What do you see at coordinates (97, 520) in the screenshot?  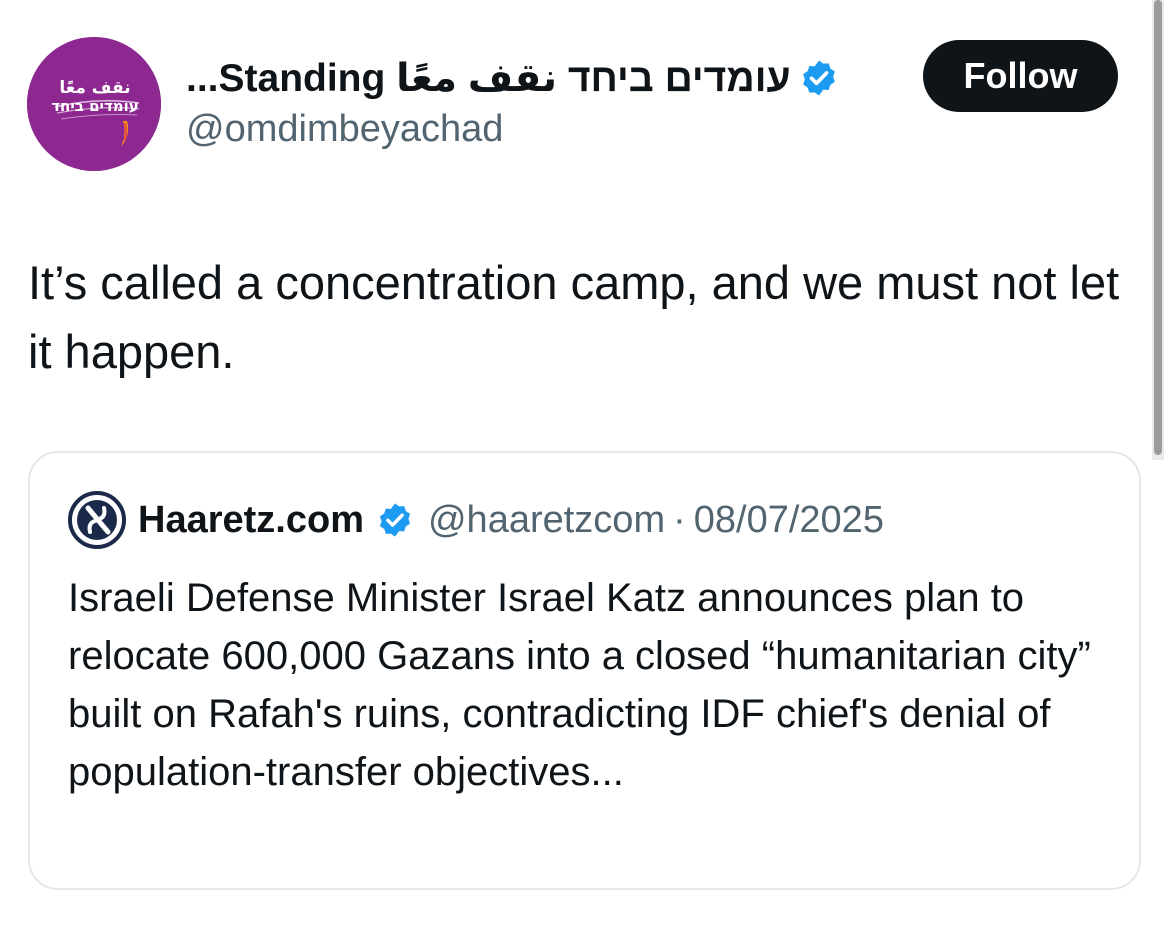 I see `haaretz-logo-icon` at bounding box center [97, 520].